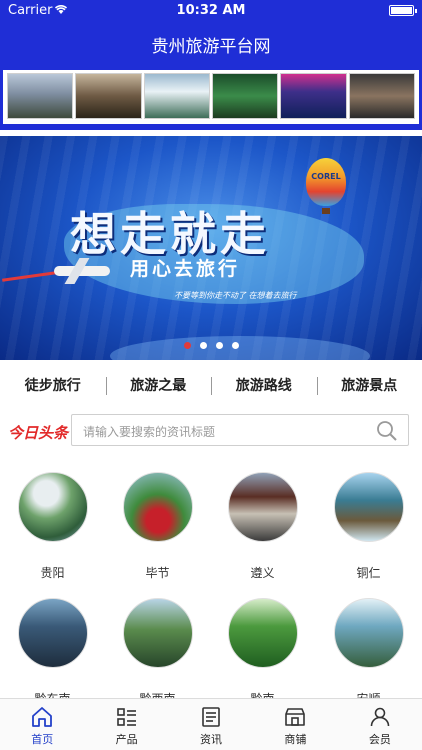 This screenshot has height=750, width=422. Describe the element at coordinates (379, 739) in the screenshot. I see `tab-label: 会员` at that location.